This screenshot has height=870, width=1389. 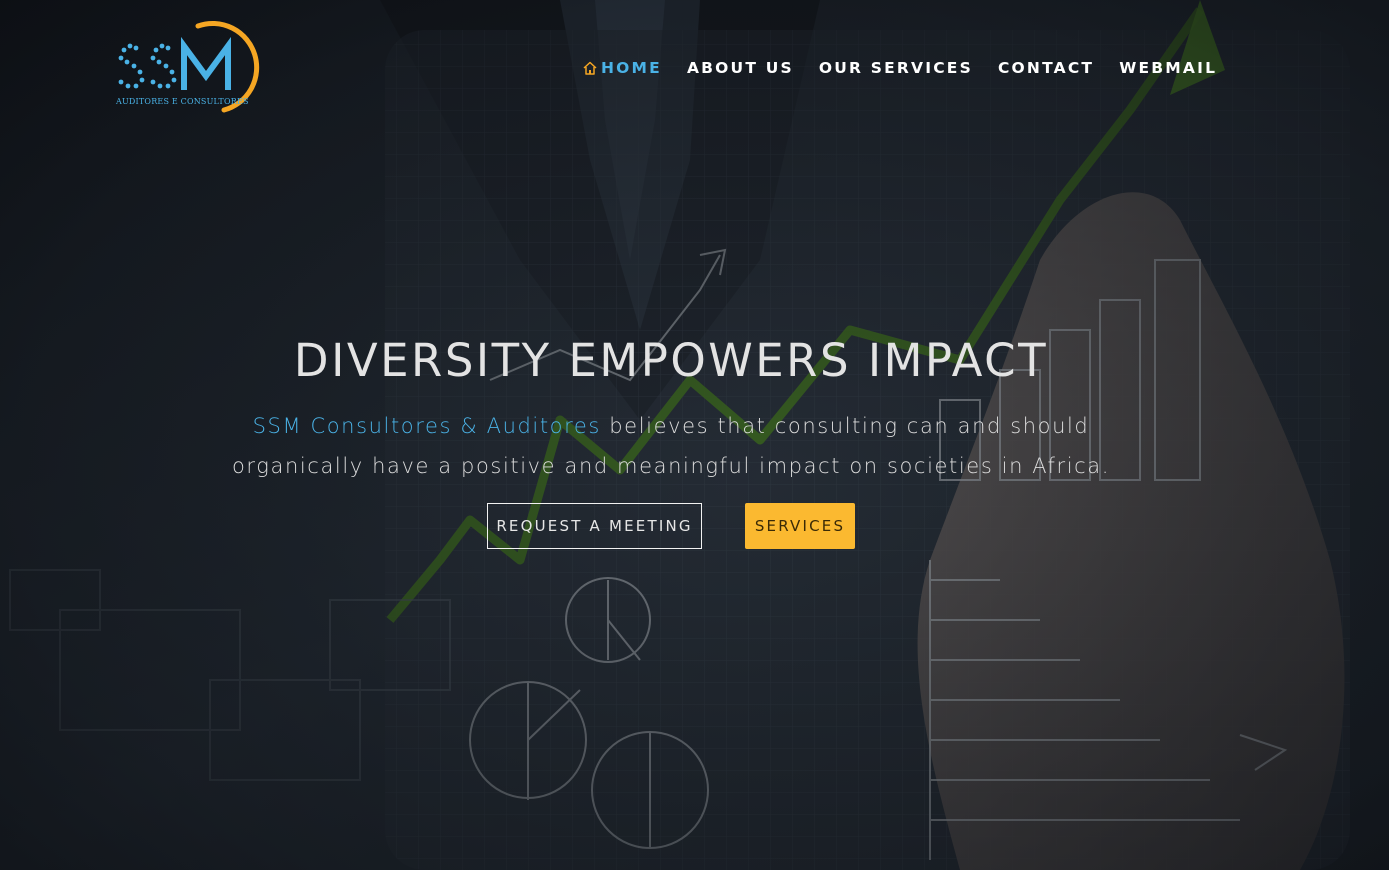 I want to click on hero-headline: DIVERSITY EMPOWERS IMPACT, so click(x=671, y=360).